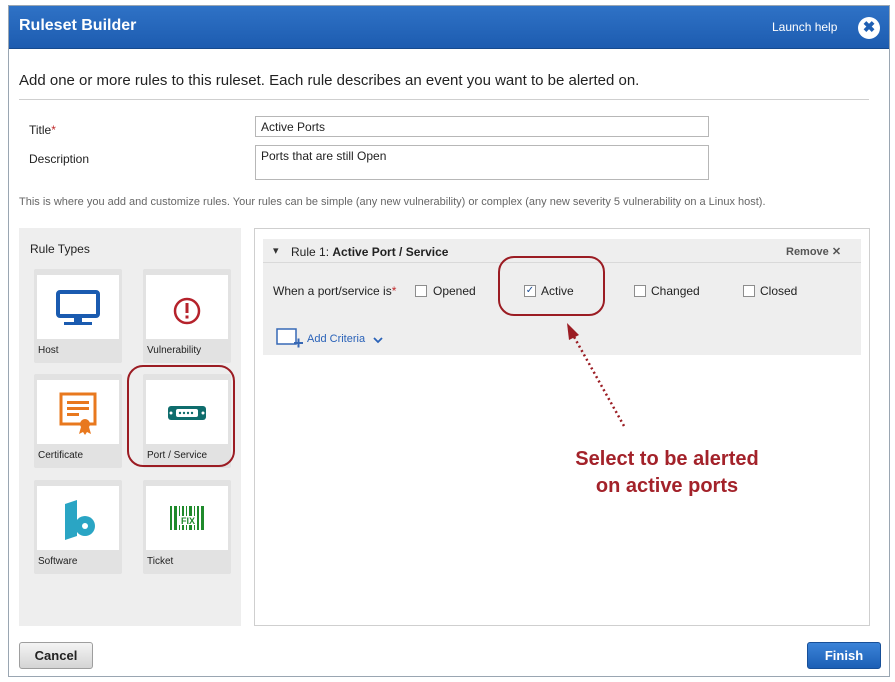 This screenshot has height=682, width=895. I want to click on svg-text: FIX, so click(188, 521).